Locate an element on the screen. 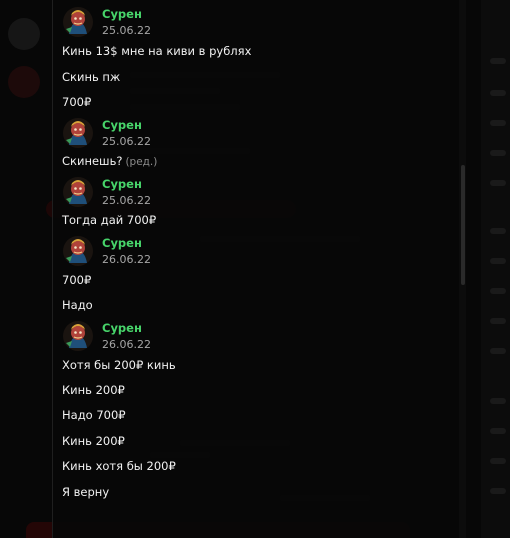 Image resolution: width=510 pixels, height=538 pixels. message-text: Кинь 13$ мне на киви в рублях is located at coordinates (157, 51).